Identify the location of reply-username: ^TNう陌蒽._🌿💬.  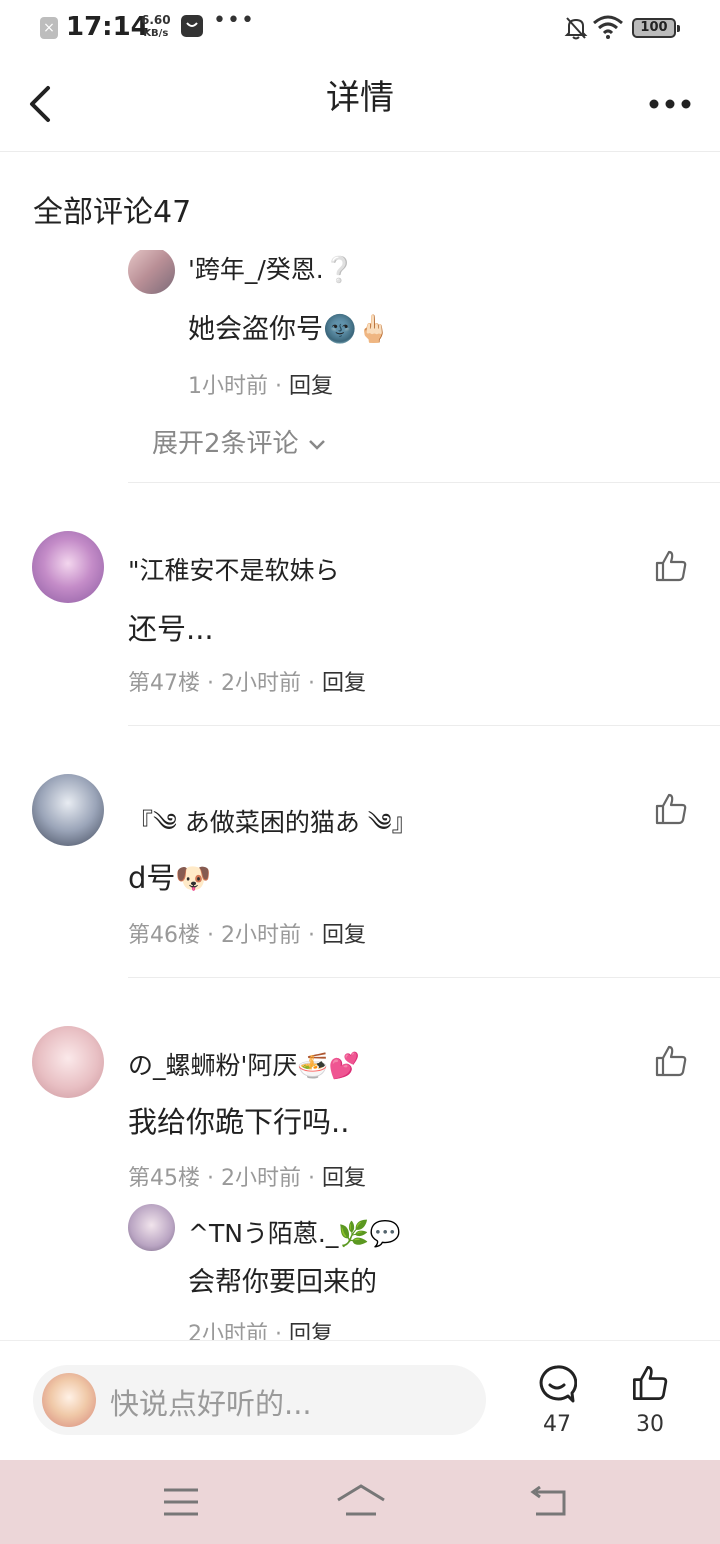
(294, 1232).